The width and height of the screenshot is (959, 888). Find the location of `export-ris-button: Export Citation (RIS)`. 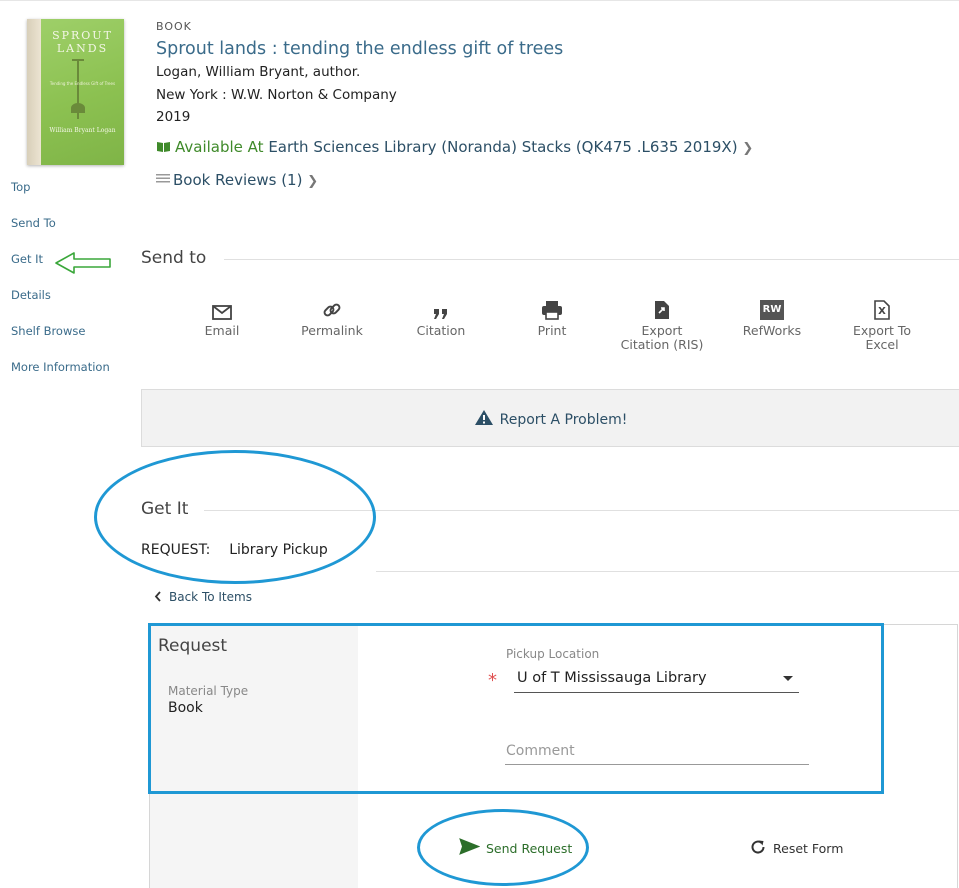

export-ris-button: Export Citation (RIS) is located at coordinates (662, 325).